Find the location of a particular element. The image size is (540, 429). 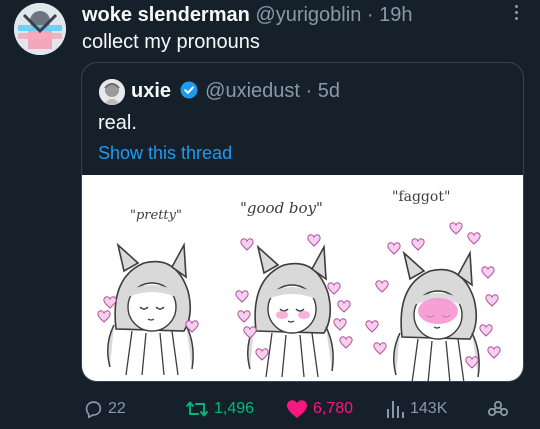

share-icon is located at coordinates (498, 408).